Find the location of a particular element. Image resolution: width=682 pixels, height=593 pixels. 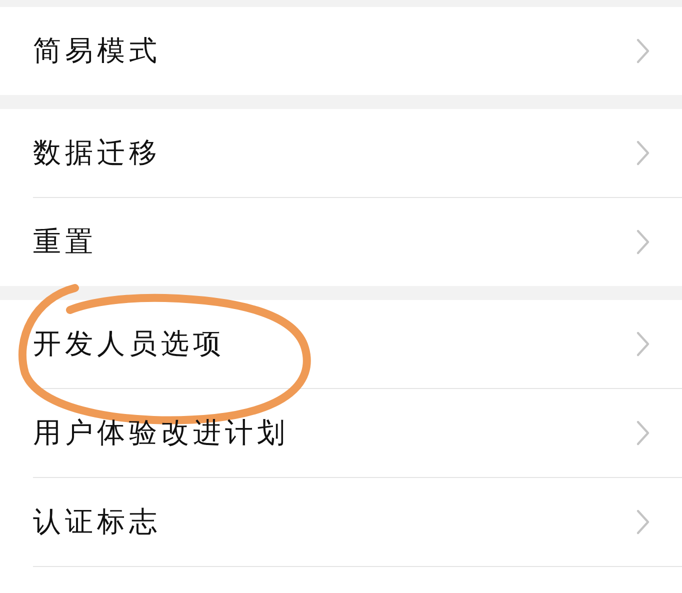

settings-item: 认证标志 is located at coordinates (357, 522).